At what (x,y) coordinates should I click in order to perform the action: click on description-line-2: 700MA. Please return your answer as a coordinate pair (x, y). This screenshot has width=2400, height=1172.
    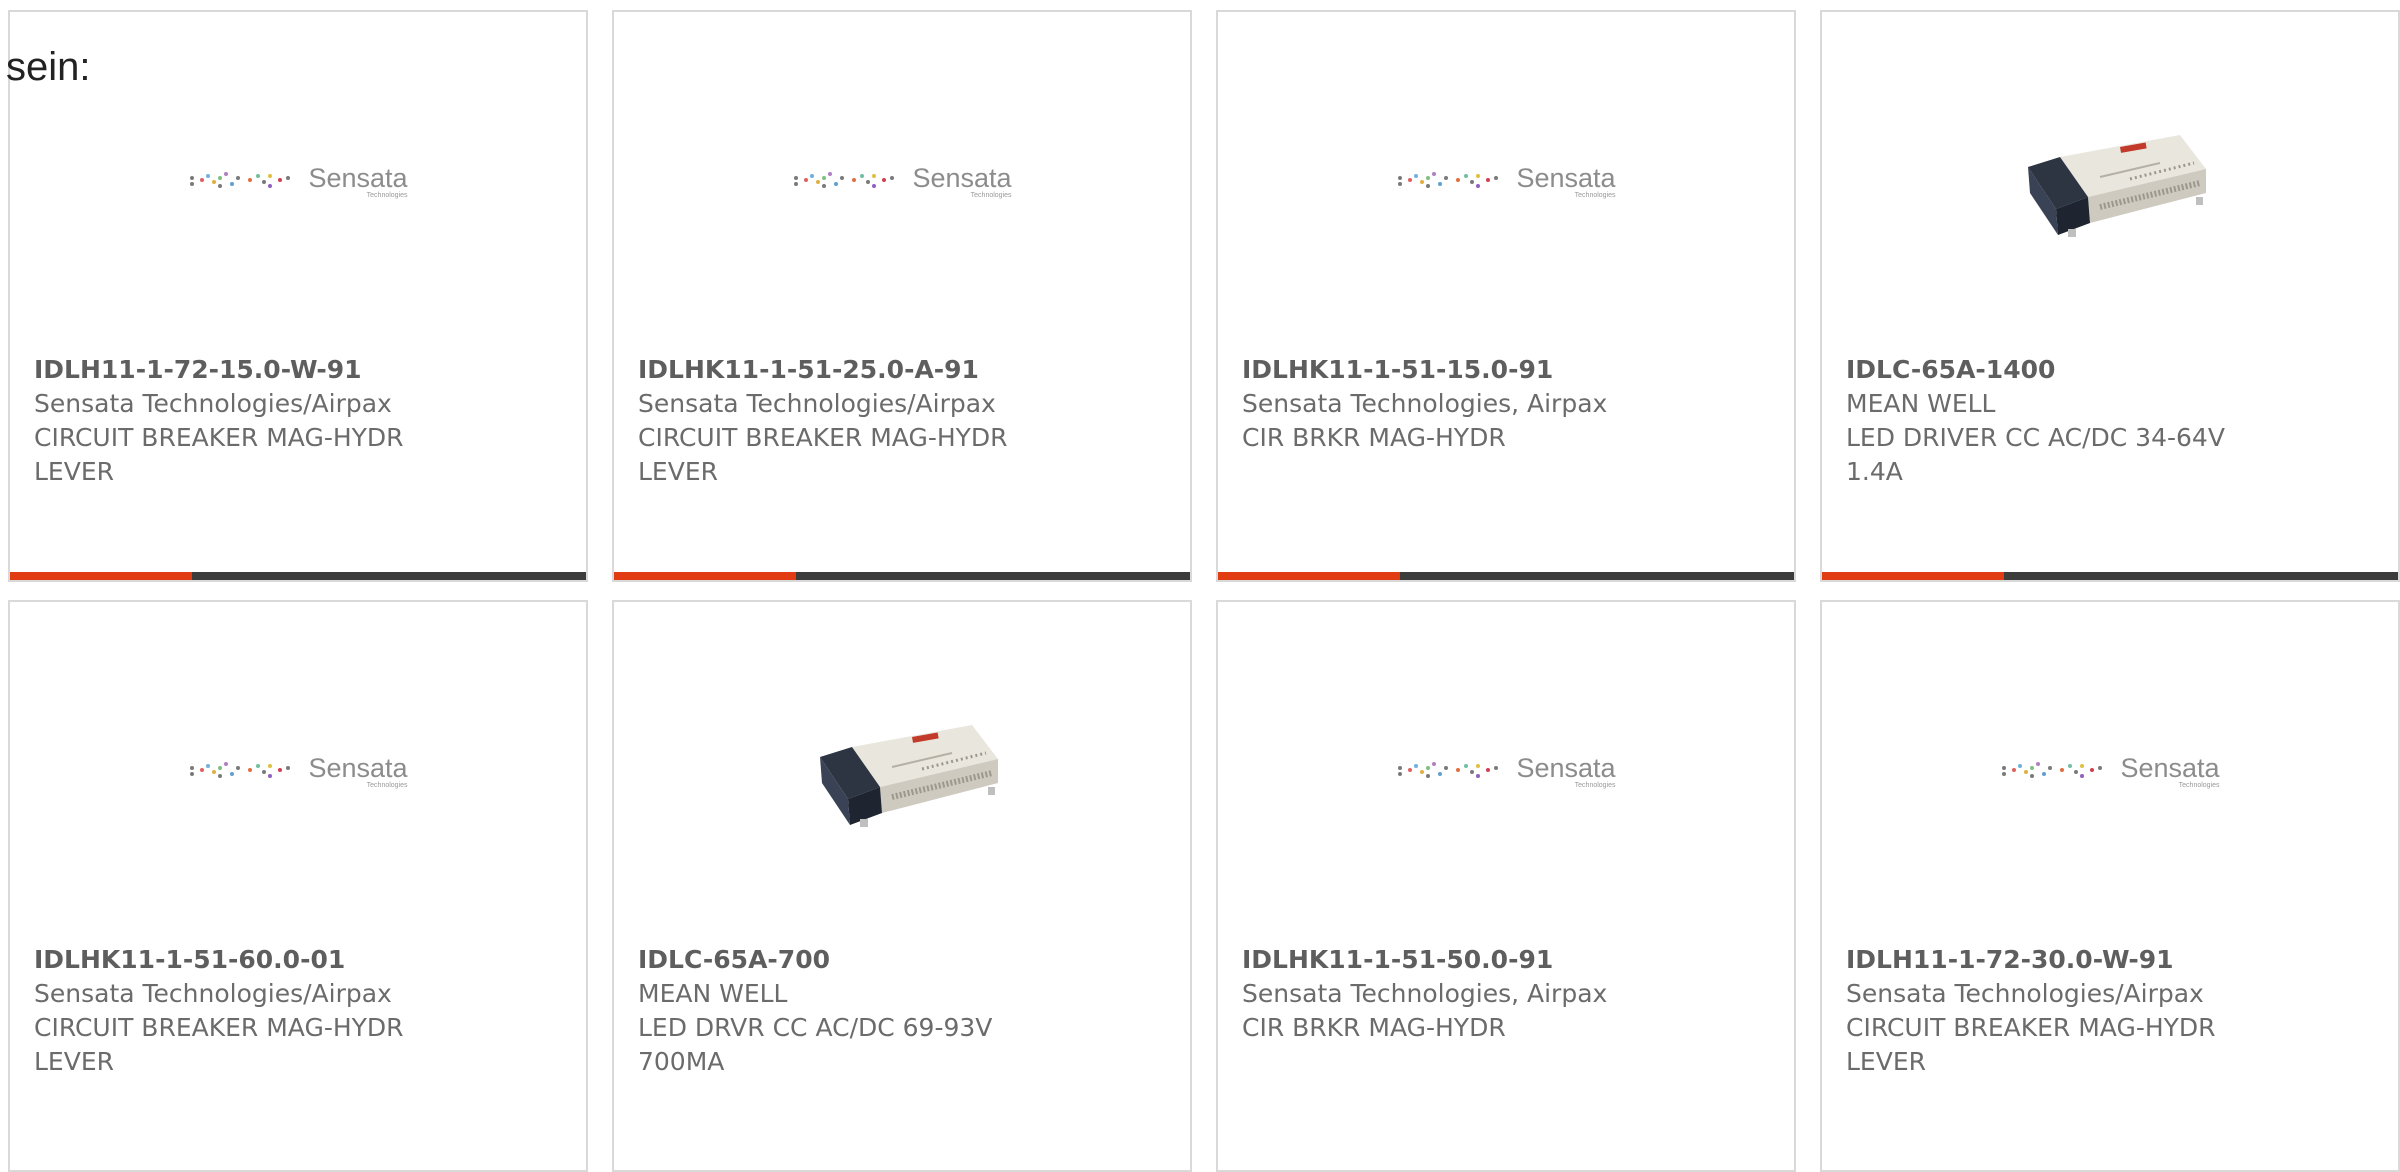
    Looking at the image, I should click on (681, 1061).